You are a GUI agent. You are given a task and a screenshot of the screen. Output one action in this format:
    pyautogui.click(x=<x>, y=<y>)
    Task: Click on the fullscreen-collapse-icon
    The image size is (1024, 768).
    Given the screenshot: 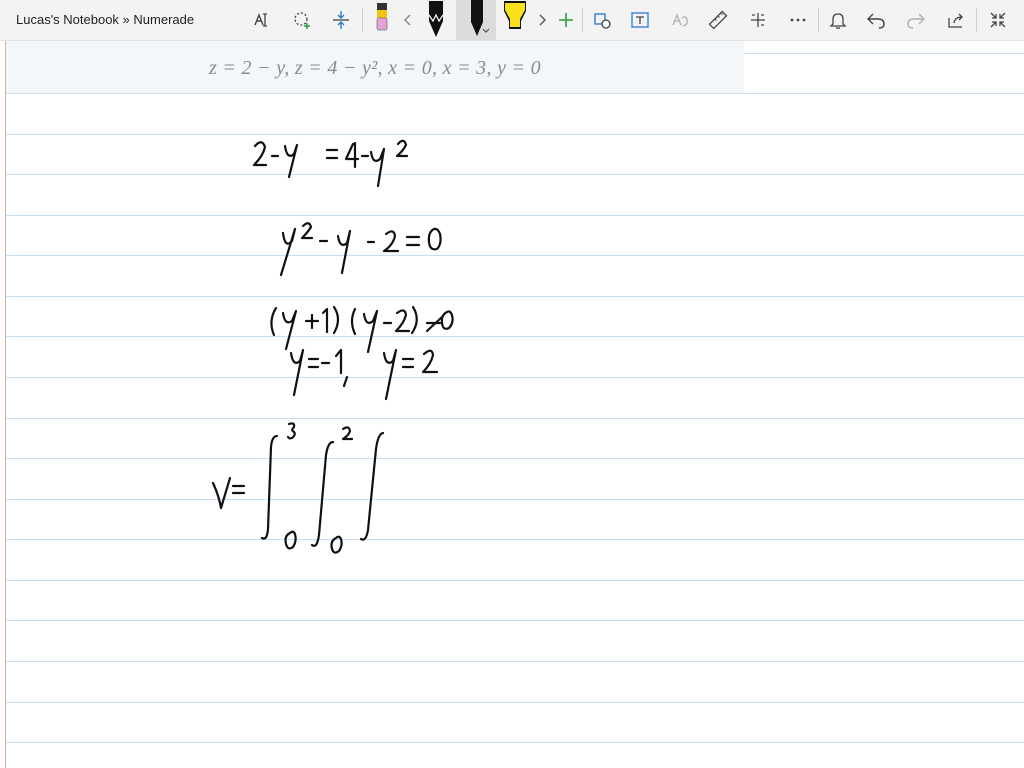 What is the action you would take?
    pyautogui.click(x=998, y=20)
    